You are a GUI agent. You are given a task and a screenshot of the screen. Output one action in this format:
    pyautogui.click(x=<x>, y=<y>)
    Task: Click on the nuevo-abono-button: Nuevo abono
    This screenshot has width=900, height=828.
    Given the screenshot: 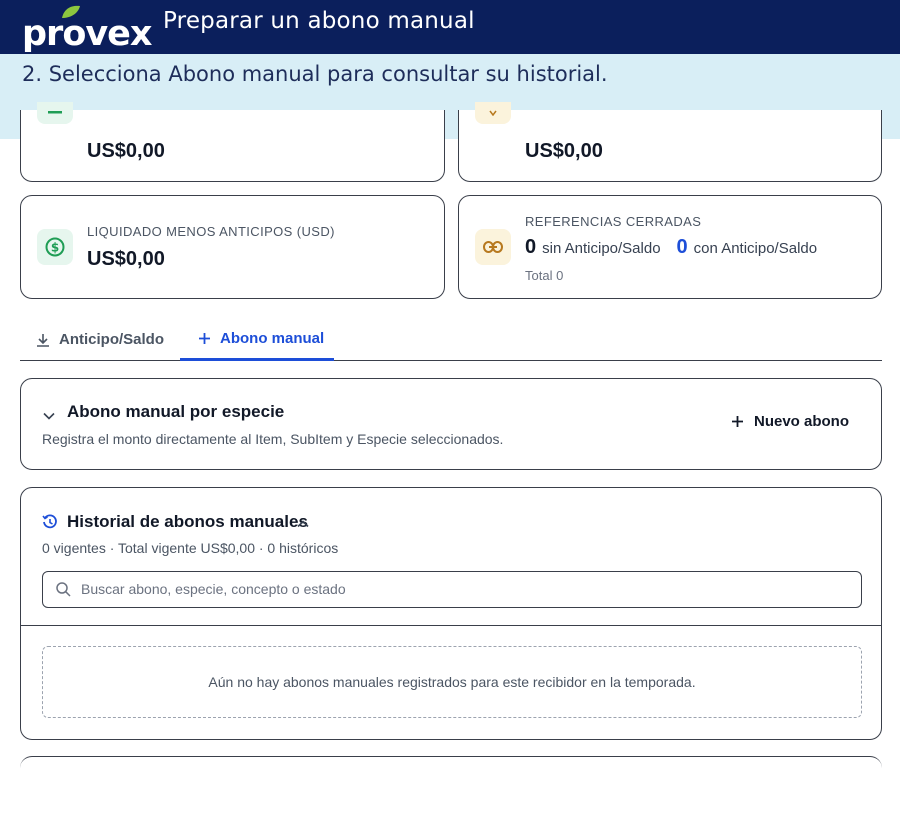 What is the action you would take?
    pyautogui.click(x=790, y=421)
    